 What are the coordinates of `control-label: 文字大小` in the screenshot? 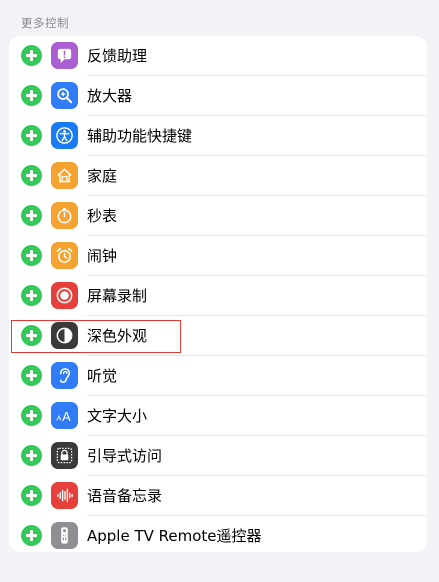 It's located at (117, 416).